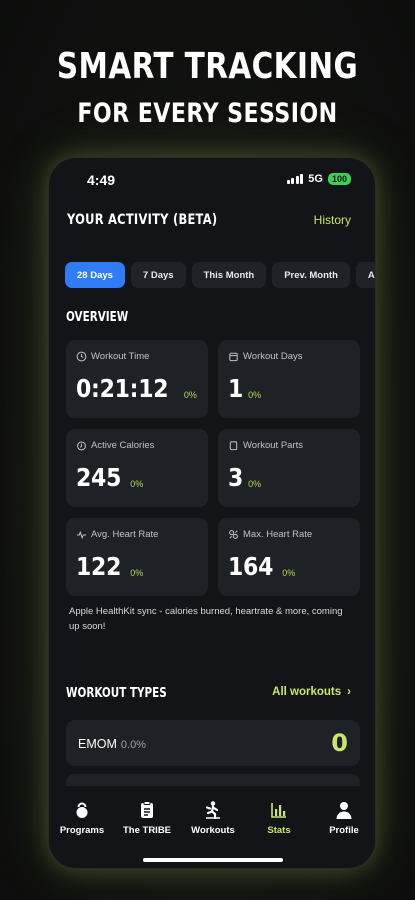 This screenshot has height=900, width=415. Describe the element at coordinates (311, 275) in the screenshot. I see `chip-prev-month: Prev. Month` at that location.